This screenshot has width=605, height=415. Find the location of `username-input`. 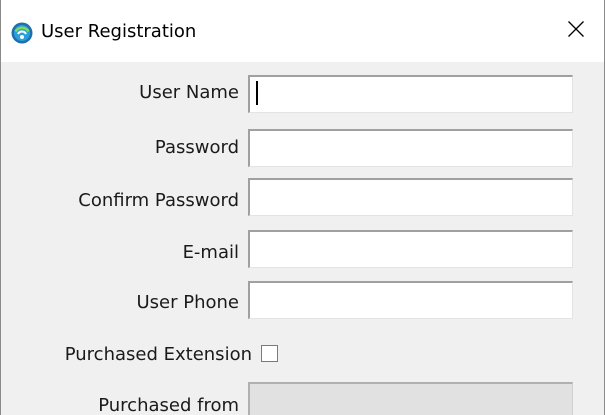

username-input is located at coordinates (410, 94).